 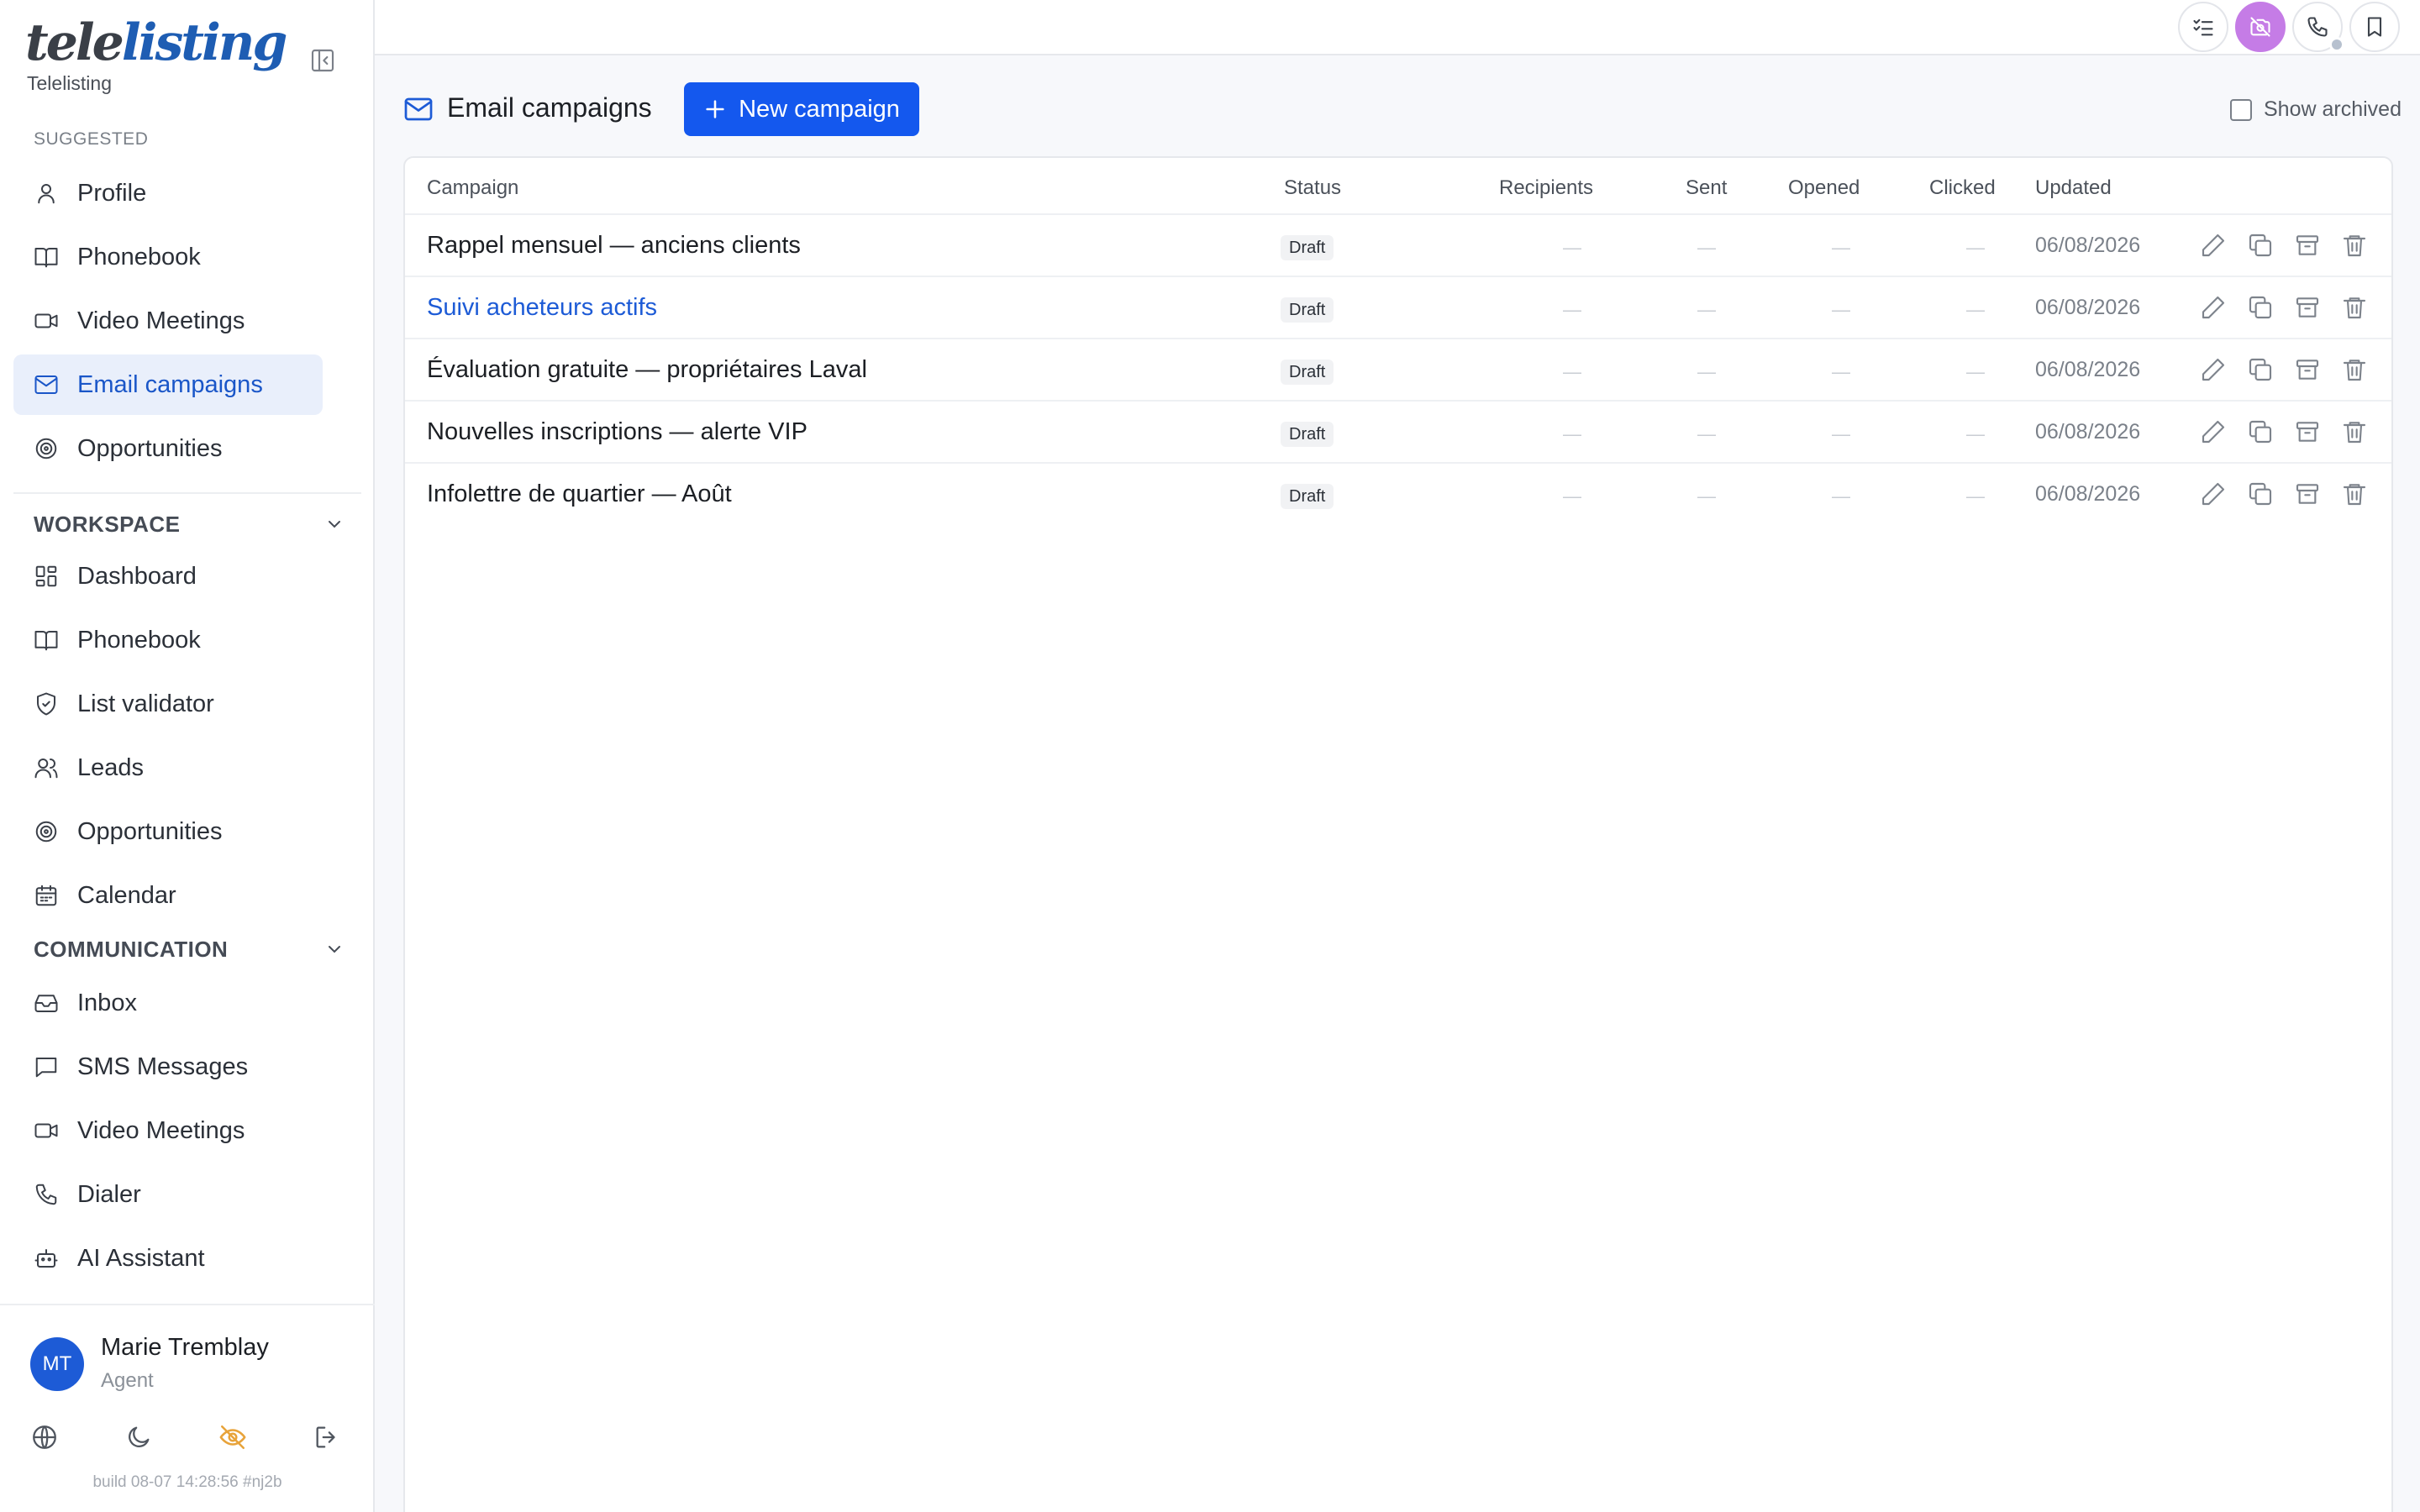 What do you see at coordinates (46, 831) in the screenshot?
I see `target-icon` at bounding box center [46, 831].